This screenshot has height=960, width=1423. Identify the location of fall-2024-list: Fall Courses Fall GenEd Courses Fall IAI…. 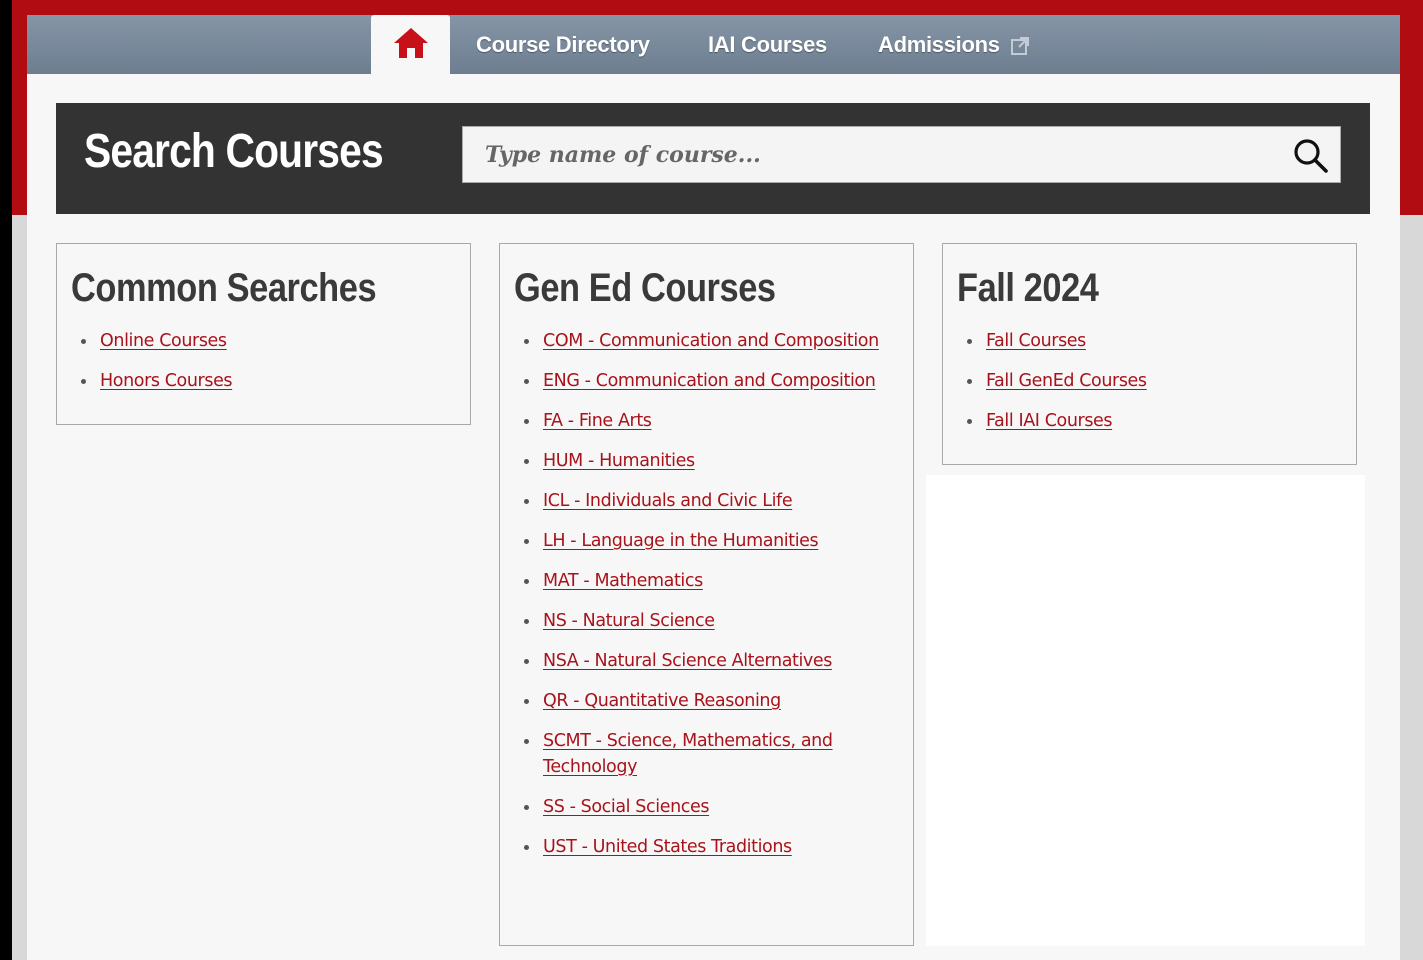
(1155, 388).